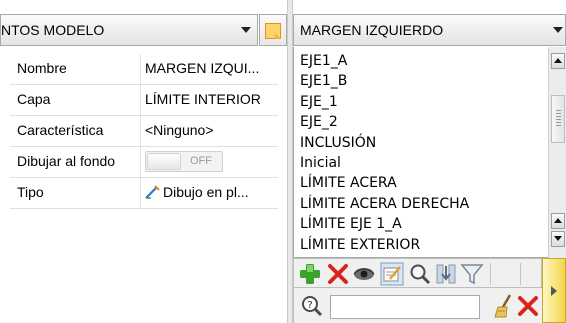 The height and width of the screenshot is (323, 566). Describe the element at coordinates (34, 99) in the screenshot. I see `property-label: Capa` at that location.